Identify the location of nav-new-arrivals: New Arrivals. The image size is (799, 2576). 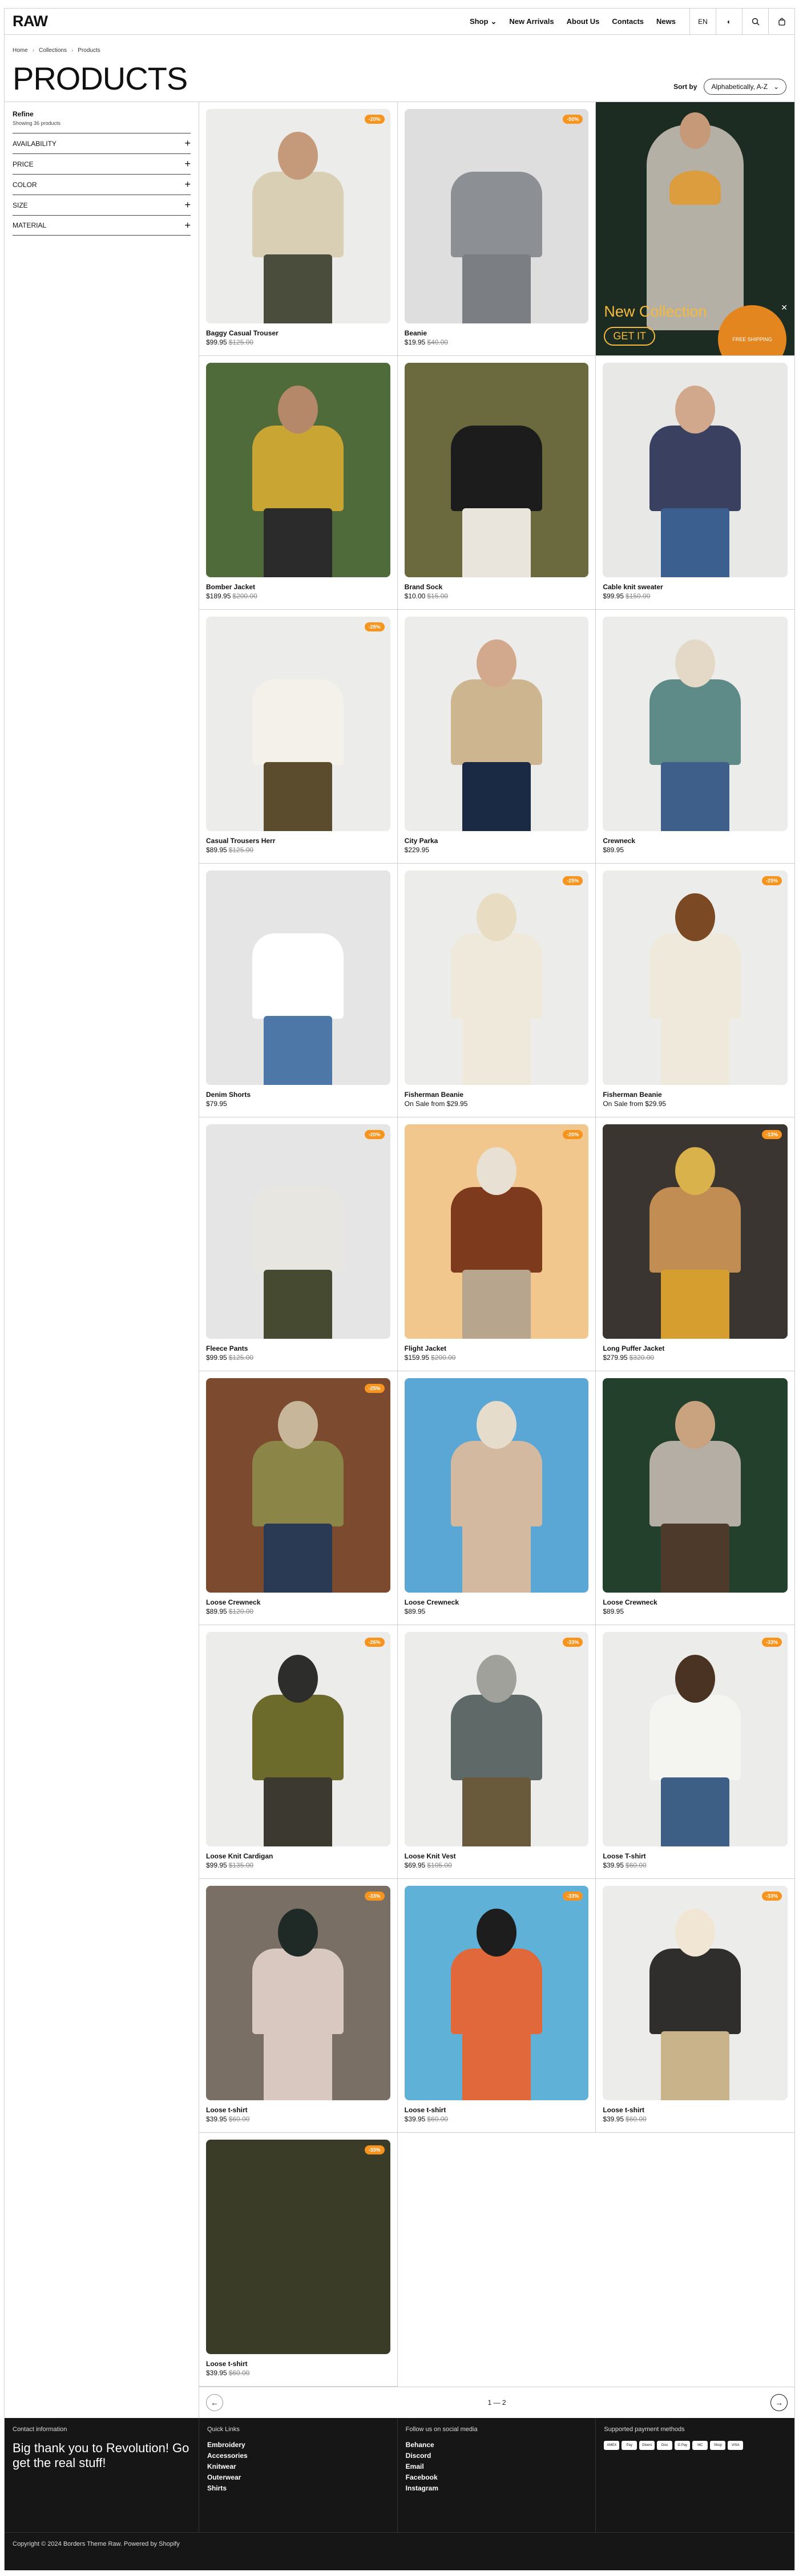
(531, 21).